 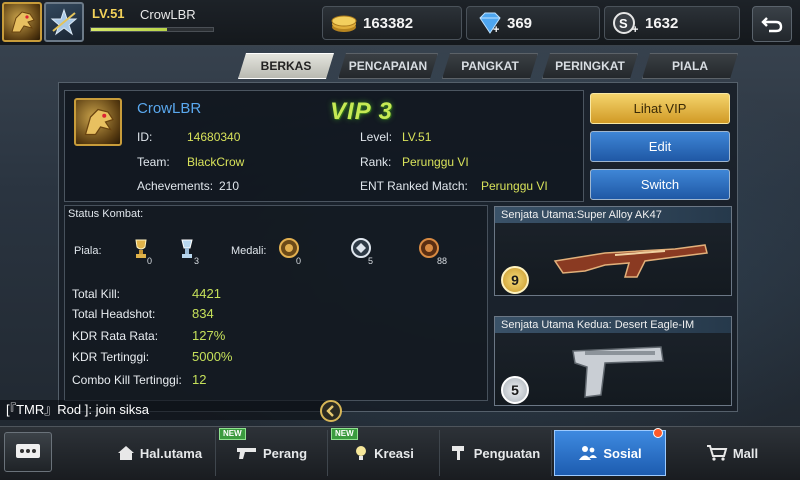 I want to click on rifle-icon, so click(x=630, y=261).